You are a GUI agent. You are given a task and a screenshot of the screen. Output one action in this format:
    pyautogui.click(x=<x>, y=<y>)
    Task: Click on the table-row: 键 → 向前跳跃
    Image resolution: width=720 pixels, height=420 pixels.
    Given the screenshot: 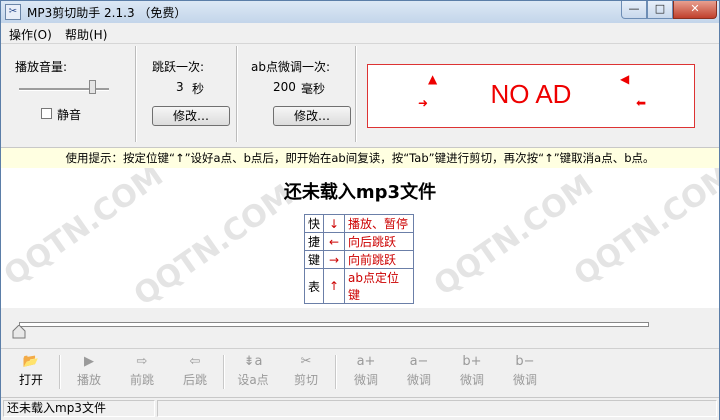 What is the action you would take?
    pyautogui.click(x=359, y=259)
    